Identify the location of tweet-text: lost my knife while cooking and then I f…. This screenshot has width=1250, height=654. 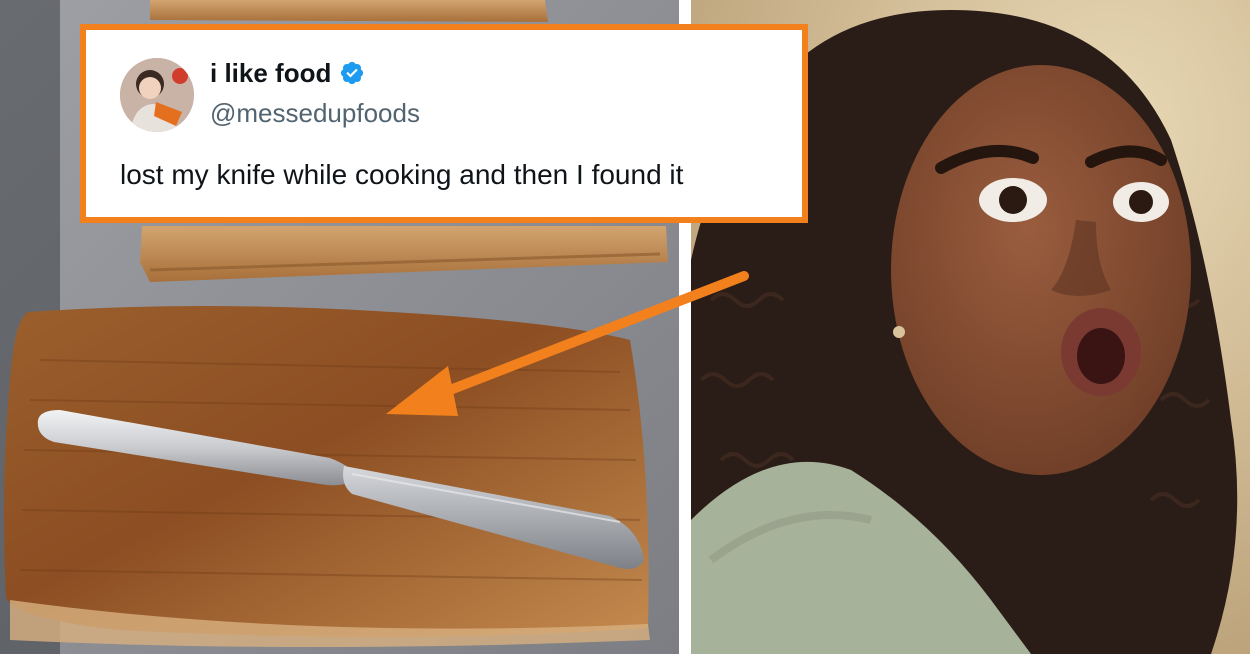
(402, 174).